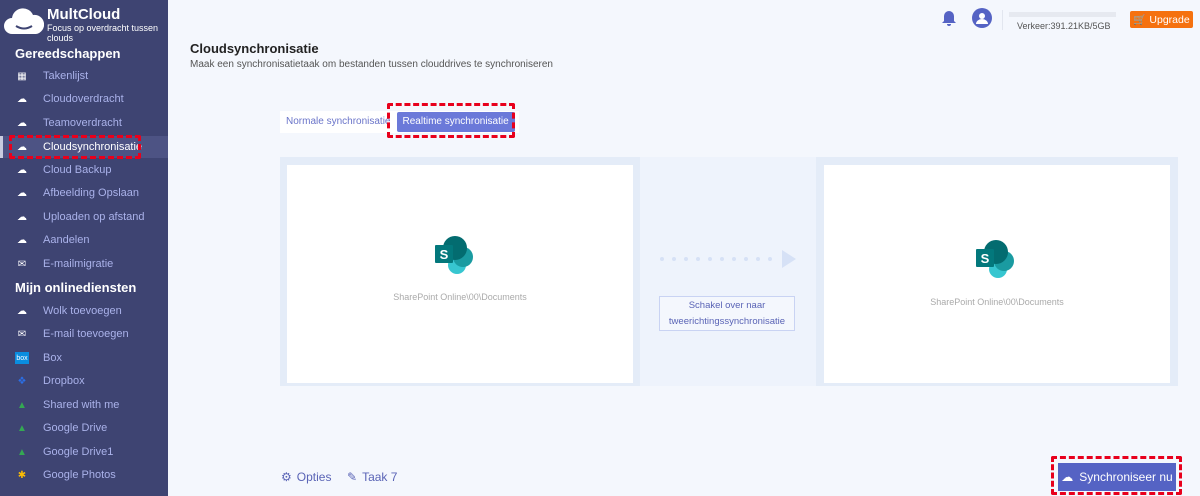  I want to click on sidebar-item-google-photos: ✱ Google Photos, so click(84, 475).